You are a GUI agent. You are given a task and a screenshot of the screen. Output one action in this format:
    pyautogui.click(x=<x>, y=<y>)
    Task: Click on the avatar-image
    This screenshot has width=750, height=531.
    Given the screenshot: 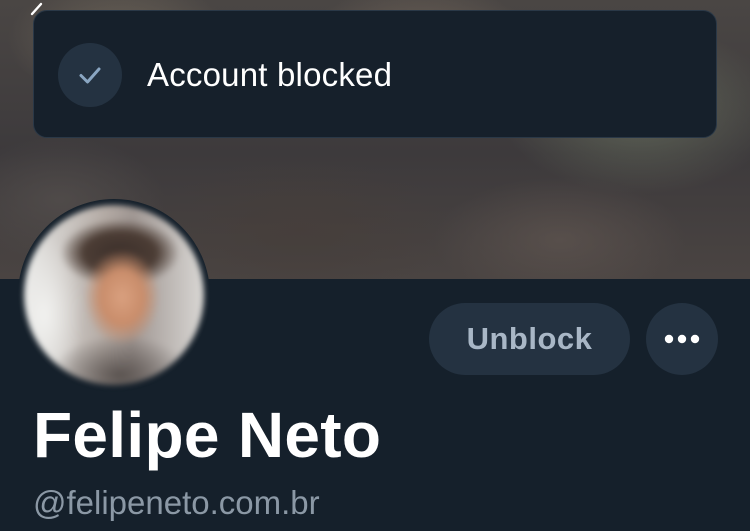 What is the action you would take?
    pyautogui.click(x=114, y=295)
    